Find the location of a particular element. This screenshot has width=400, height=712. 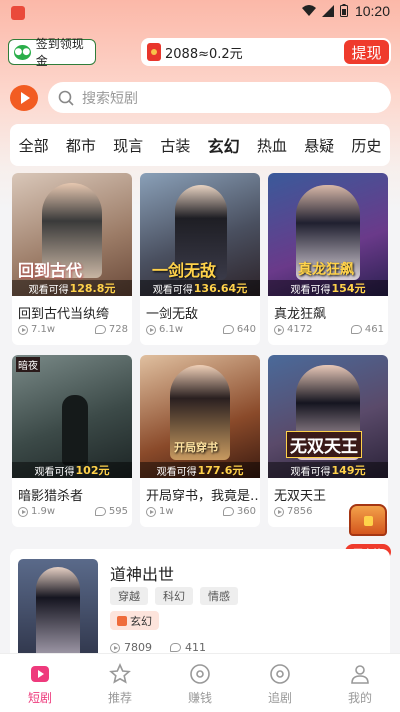

drama-title: 一剑无敌 is located at coordinates (172, 314).